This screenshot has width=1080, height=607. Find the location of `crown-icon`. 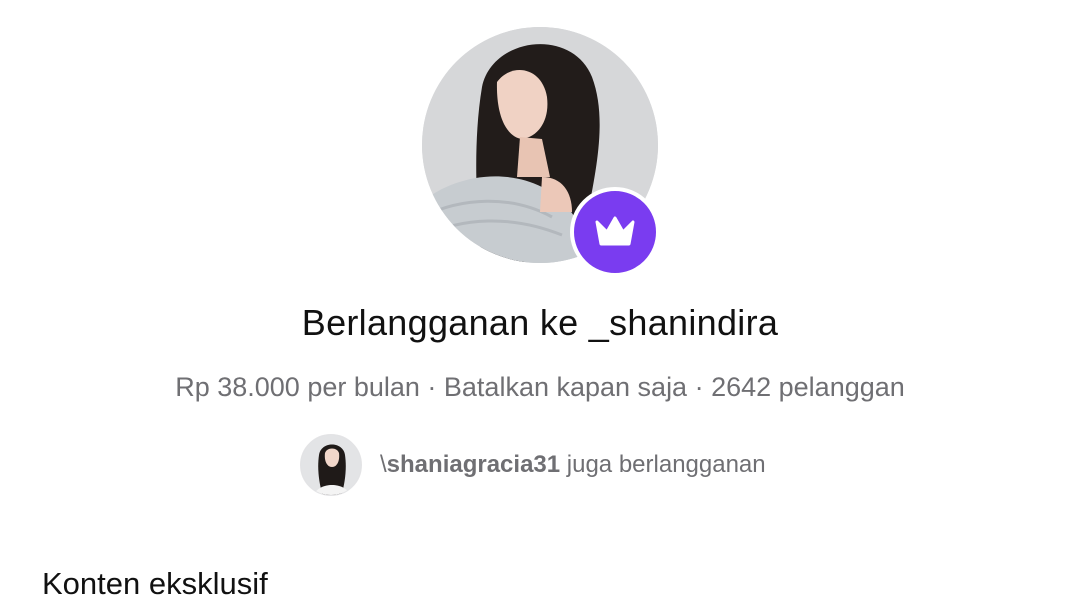

crown-icon is located at coordinates (615, 231).